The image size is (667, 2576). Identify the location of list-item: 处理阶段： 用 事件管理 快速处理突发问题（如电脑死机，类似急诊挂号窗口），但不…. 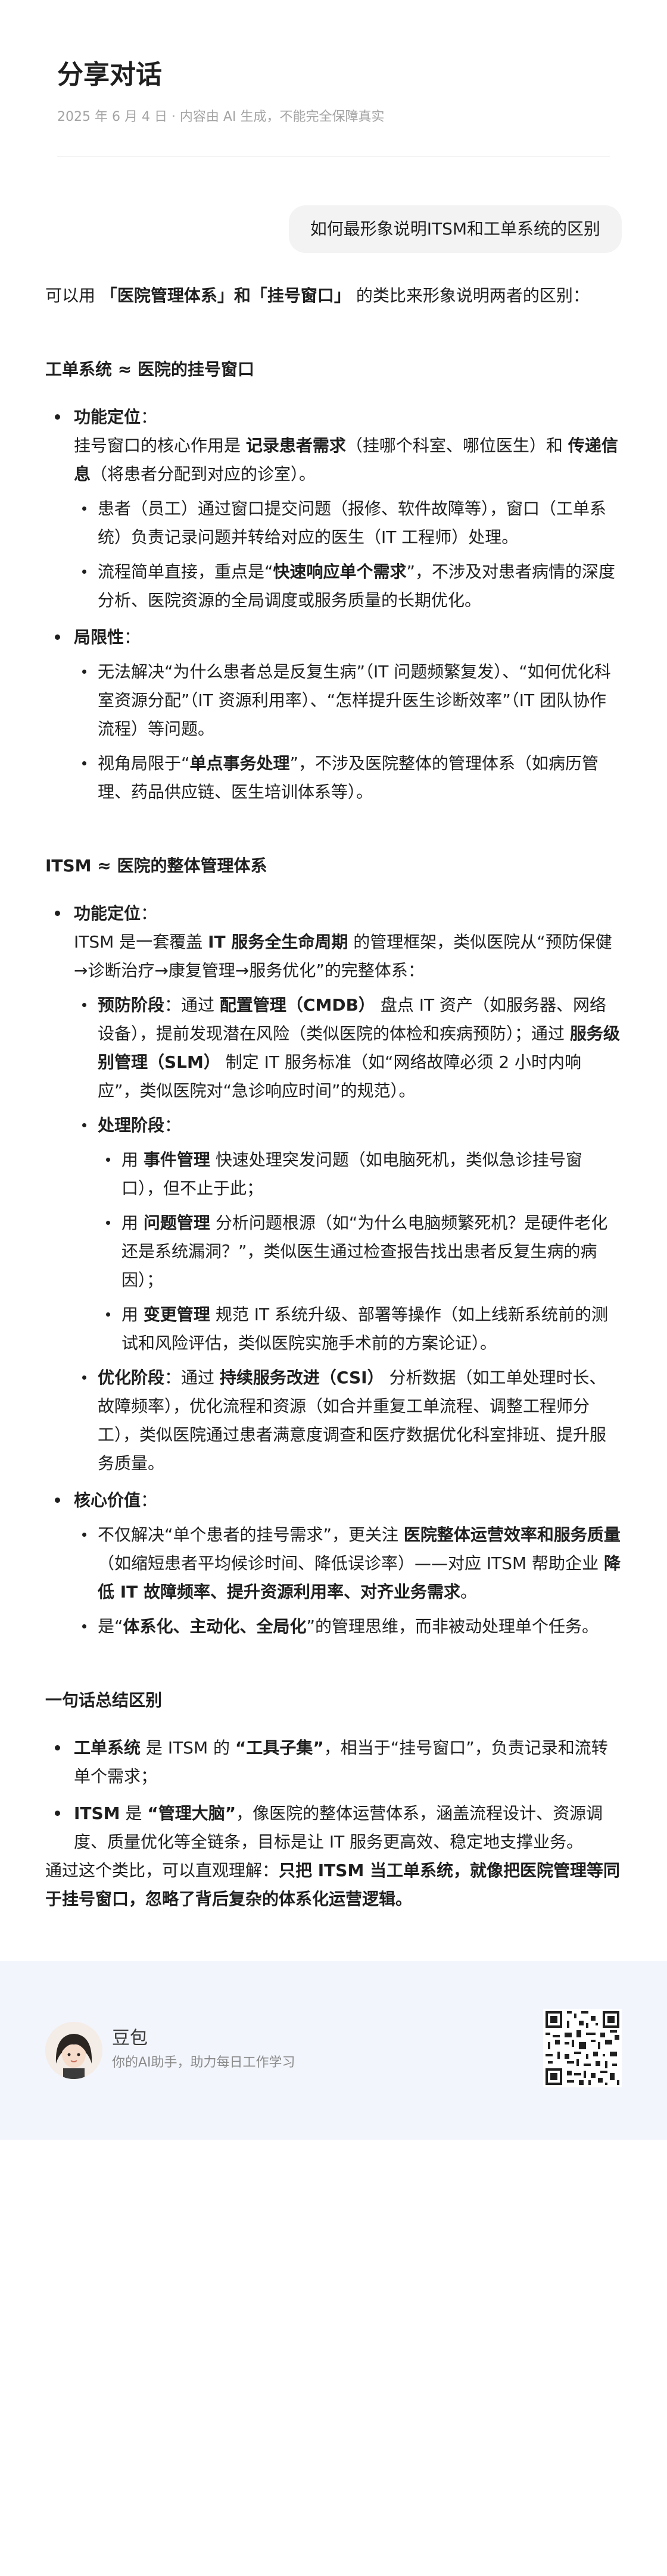
(348, 1234).